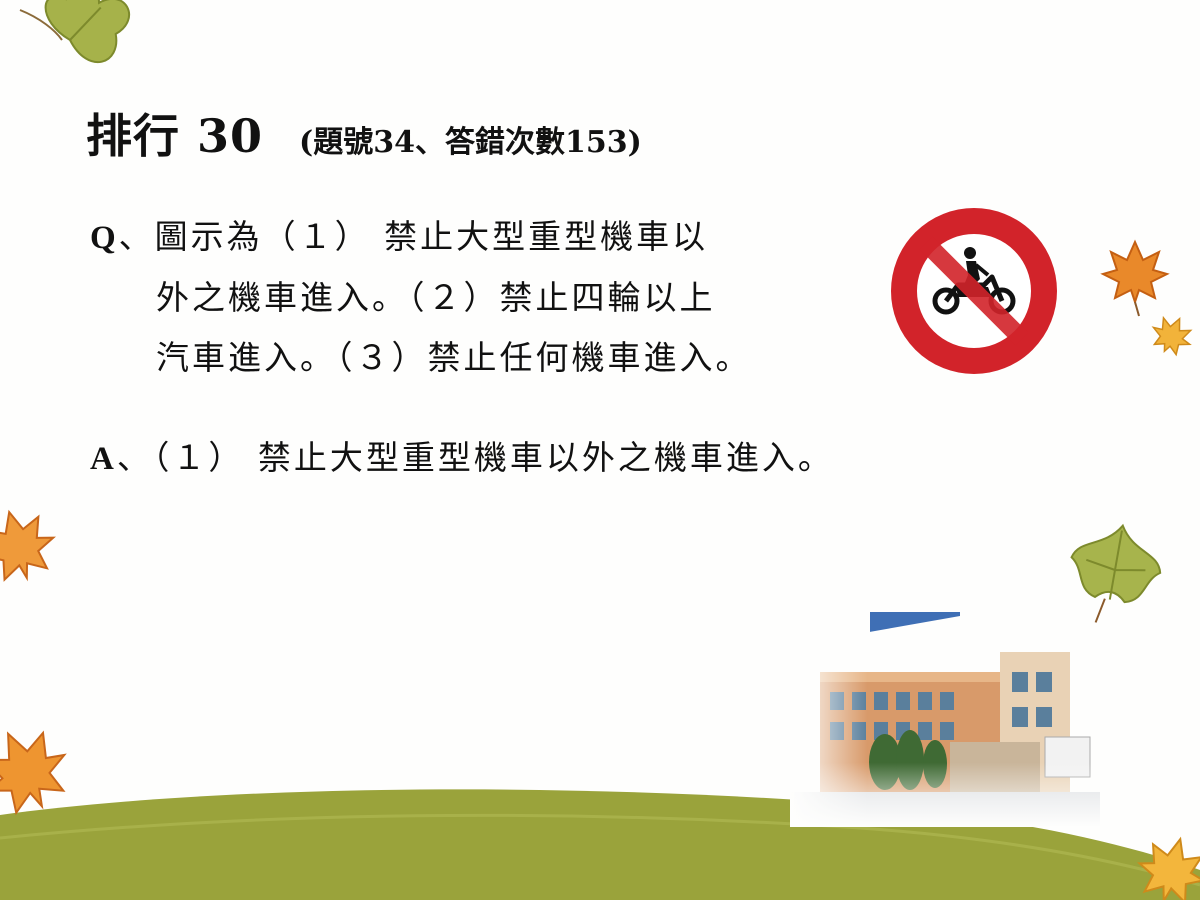 The image size is (1200, 900). I want to click on answer-label: A, so click(103, 459).